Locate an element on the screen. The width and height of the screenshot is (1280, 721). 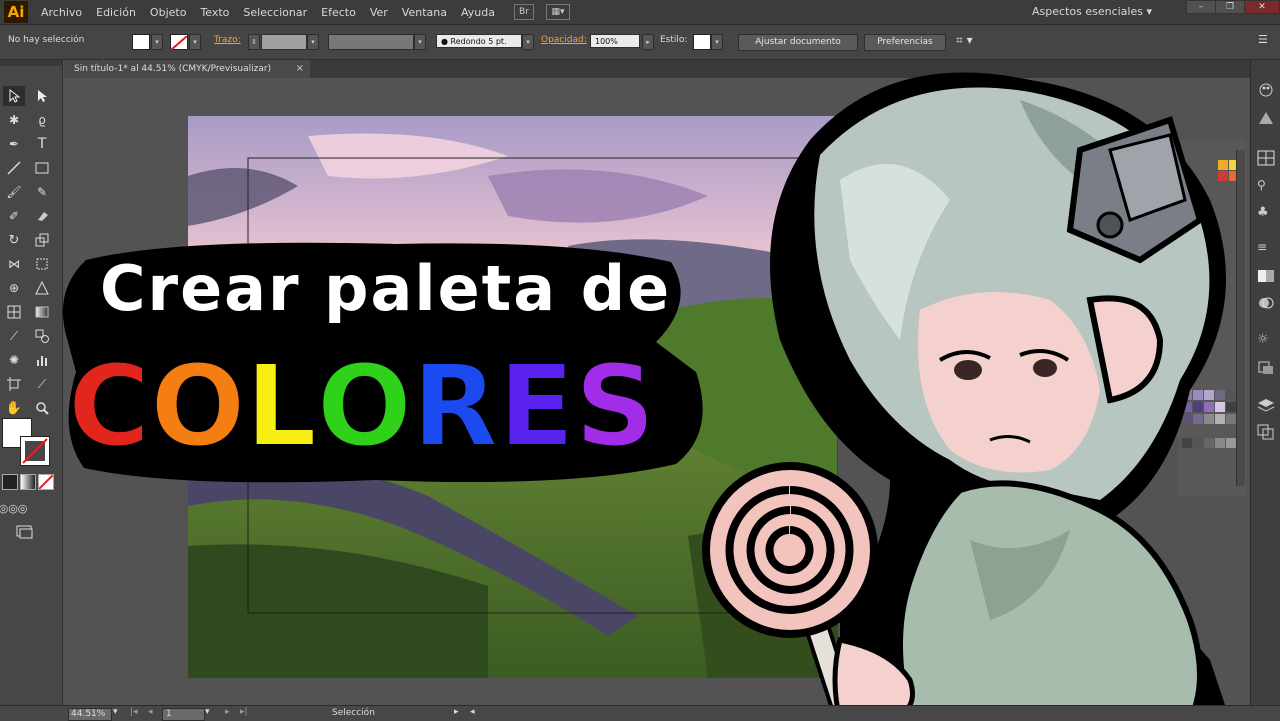
rectangle-icon is located at coordinates (42, 168).